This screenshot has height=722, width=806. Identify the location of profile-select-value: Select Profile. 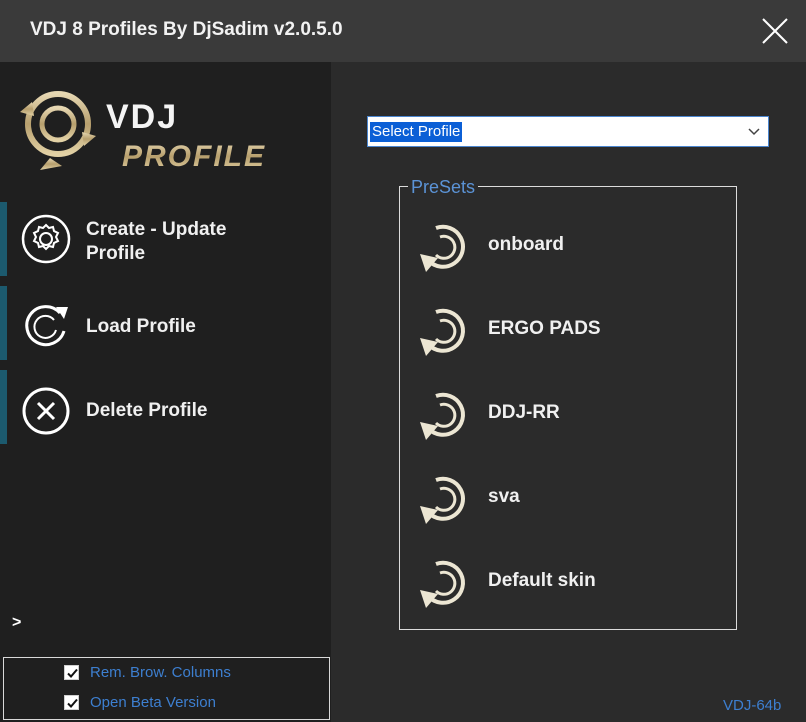
(416, 132).